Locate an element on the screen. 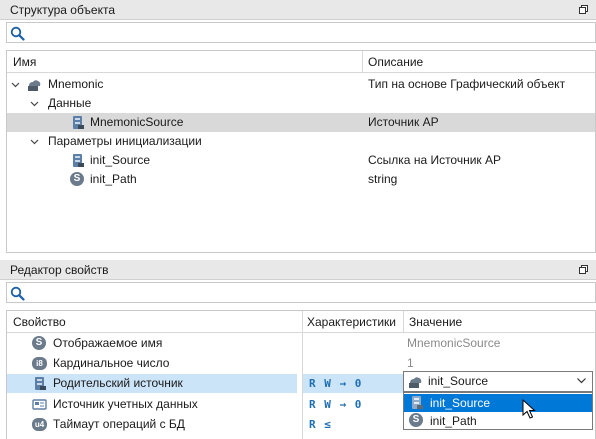 This screenshot has width=596, height=439. parent-source-dropdown-list: init_Source S init_Path is located at coordinates (498, 411).